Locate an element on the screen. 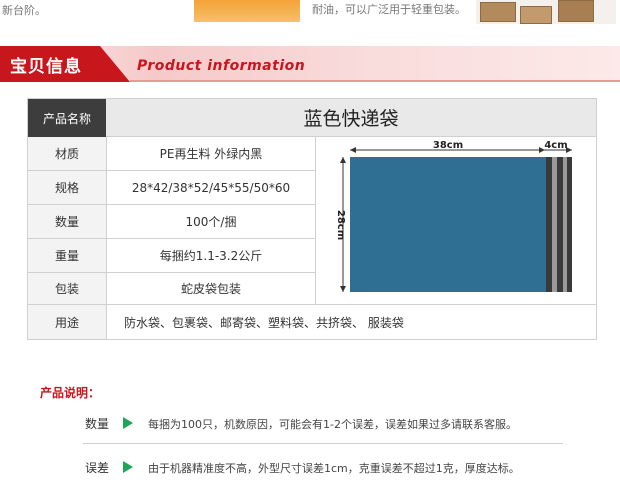  spec-value-packaging: 蛇皮袋包装 is located at coordinates (210, 289).